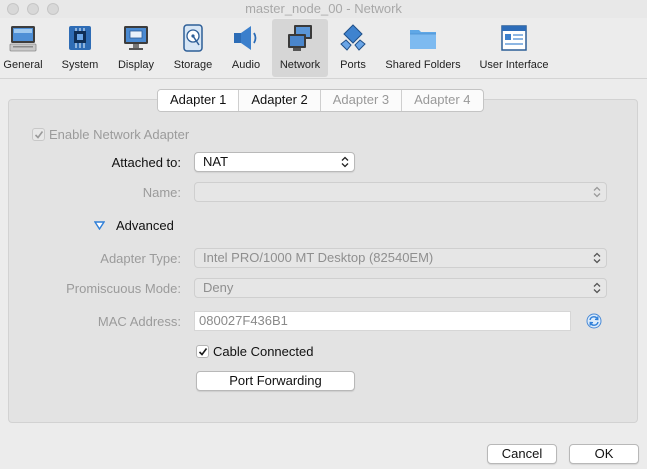 The width and height of the screenshot is (647, 469). I want to click on title-bar: master_node_00 - Network, so click(323, 9).